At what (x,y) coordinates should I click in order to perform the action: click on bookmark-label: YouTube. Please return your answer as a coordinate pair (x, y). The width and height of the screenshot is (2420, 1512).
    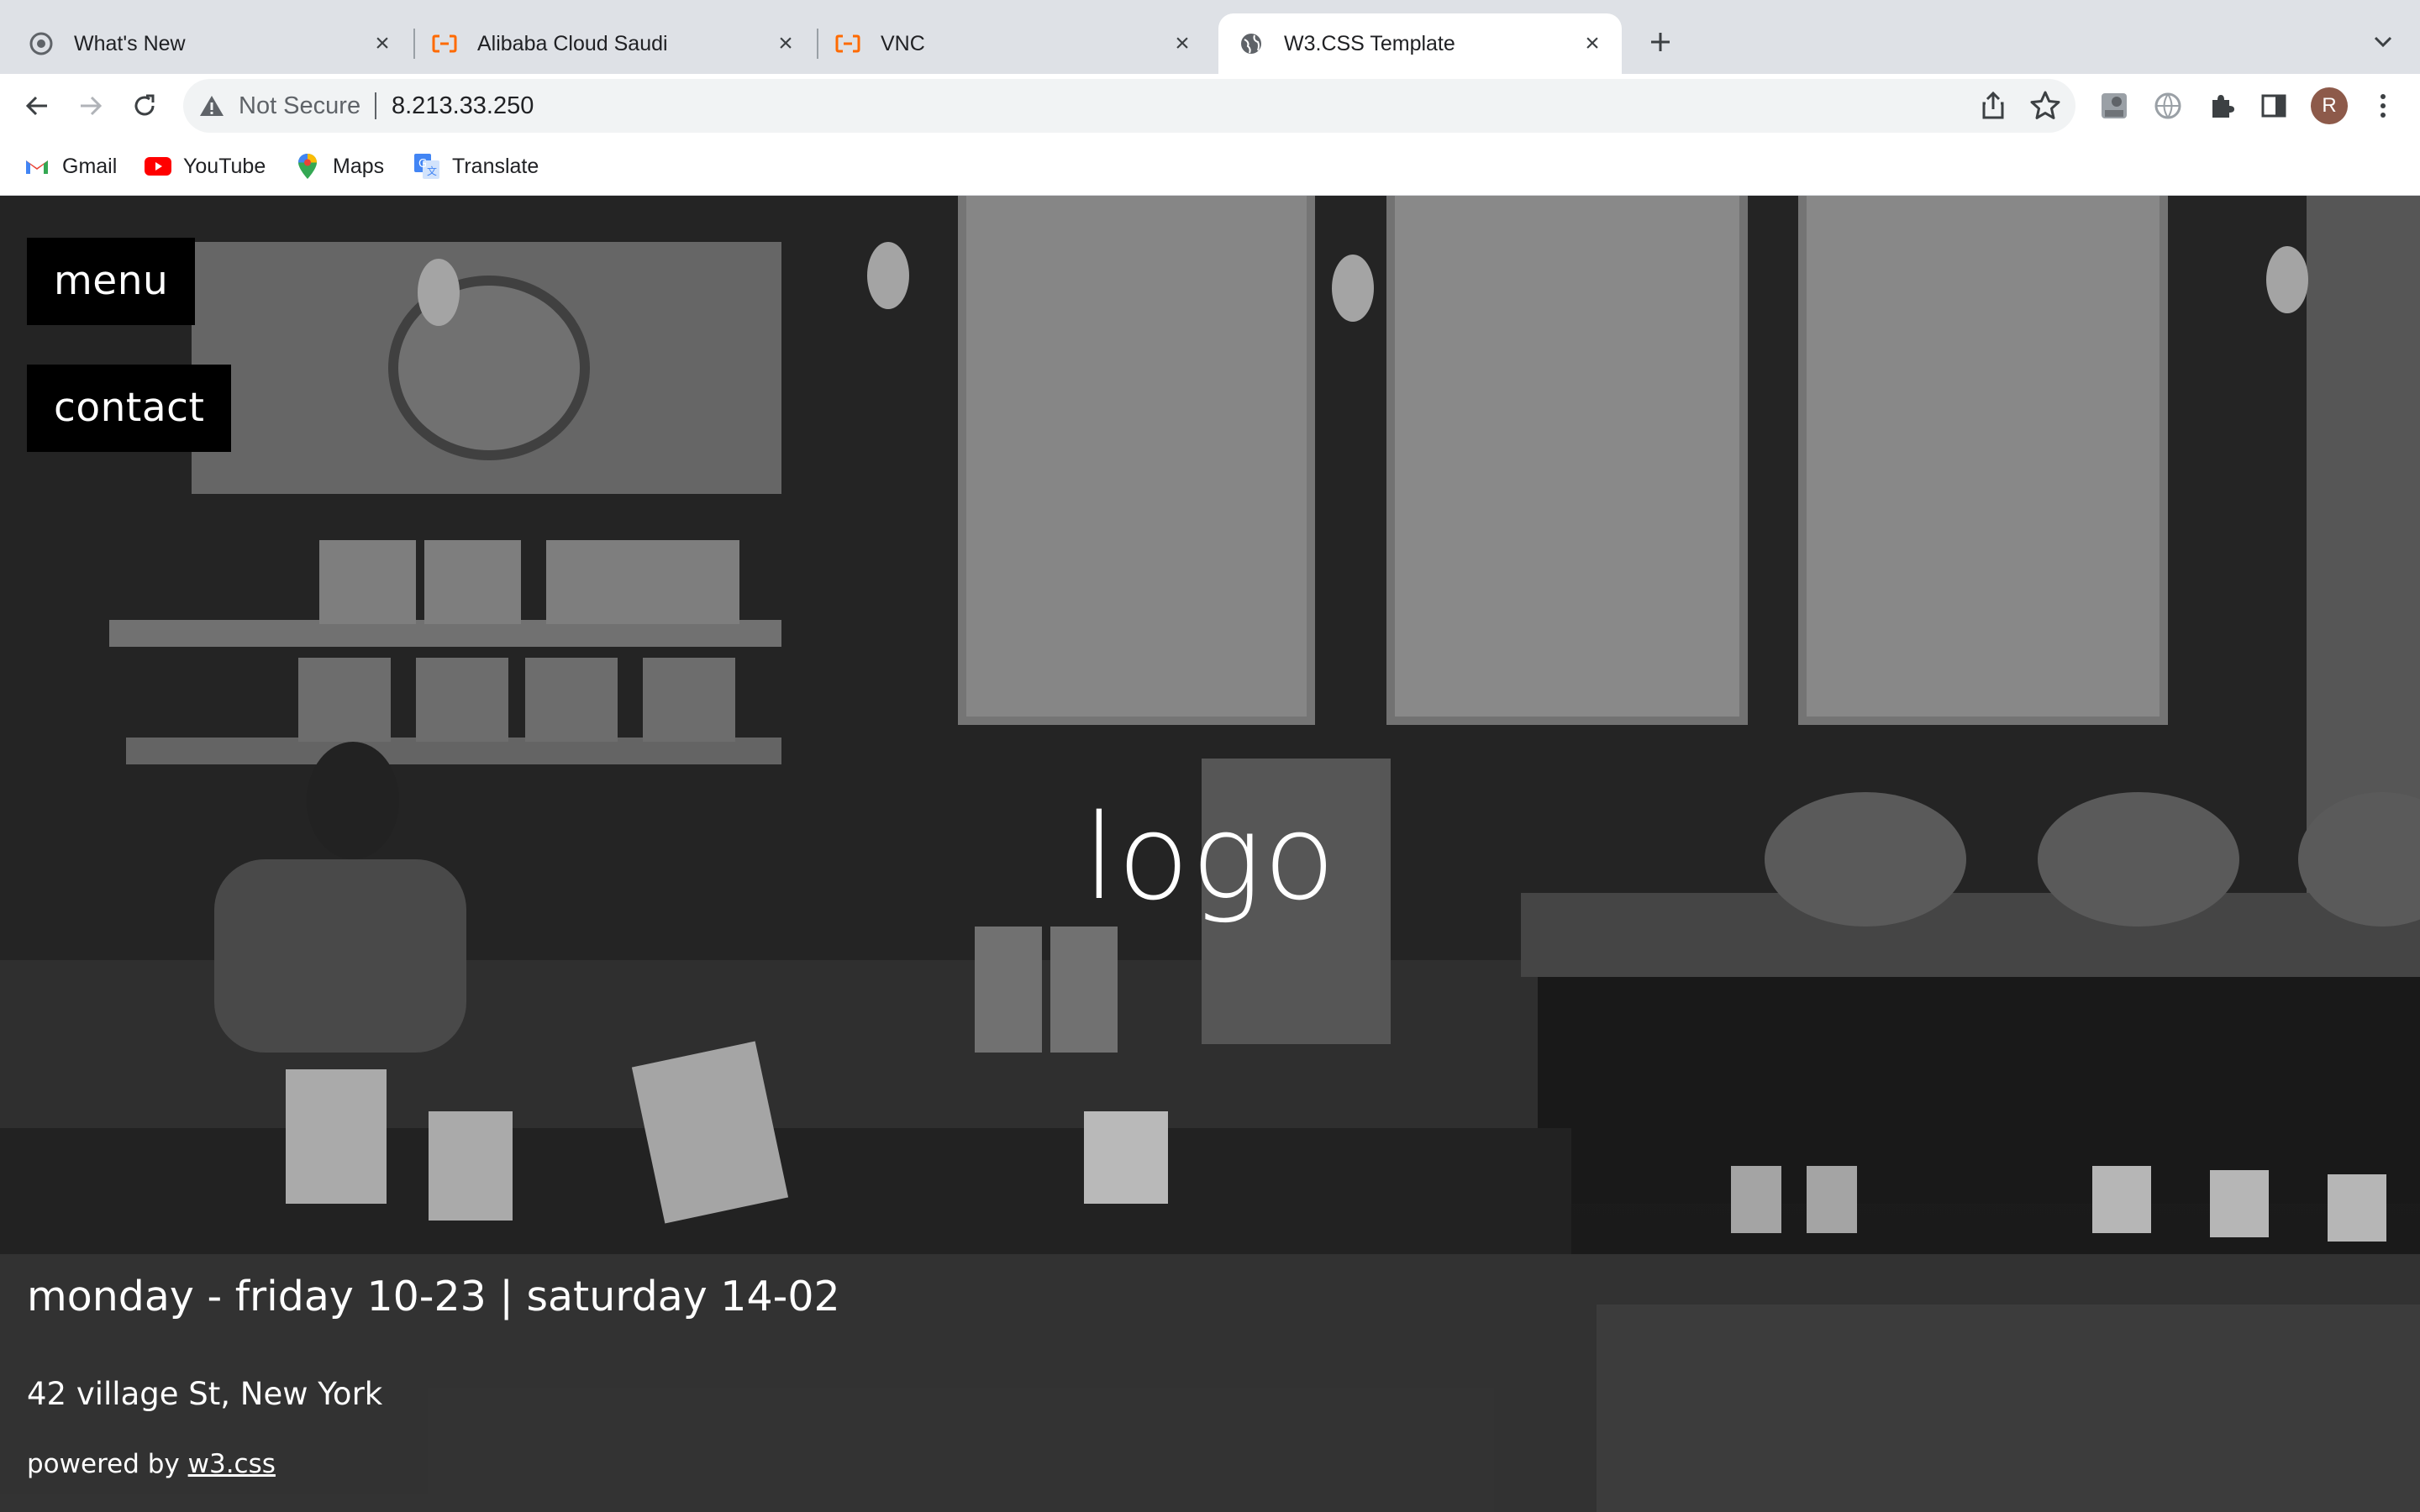
    Looking at the image, I should click on (225, 166).